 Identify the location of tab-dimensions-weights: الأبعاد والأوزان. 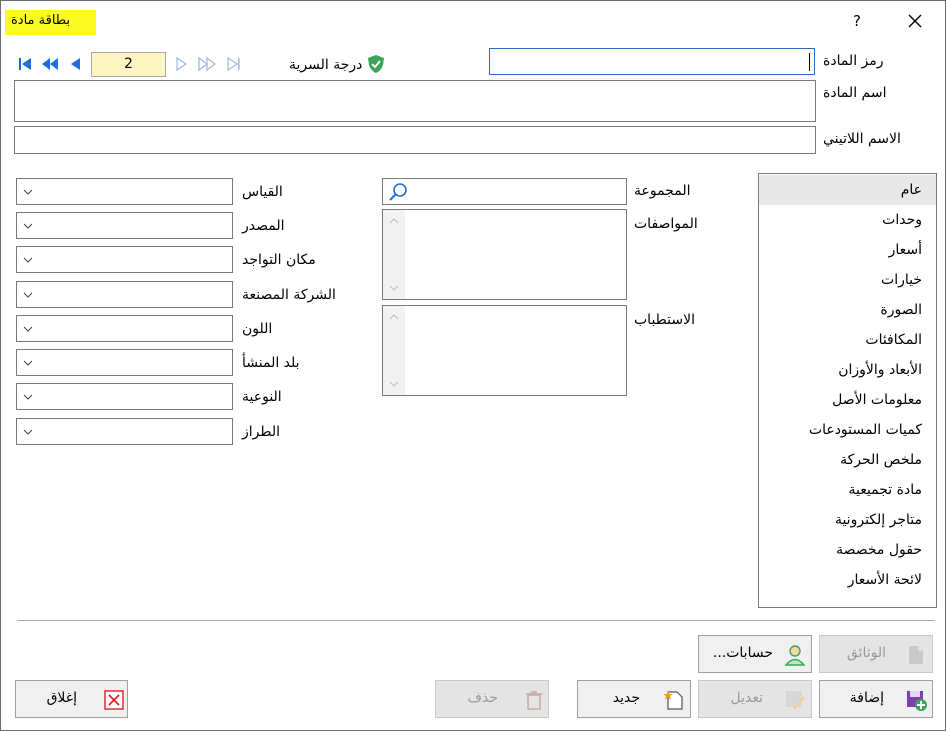
(847, 370).